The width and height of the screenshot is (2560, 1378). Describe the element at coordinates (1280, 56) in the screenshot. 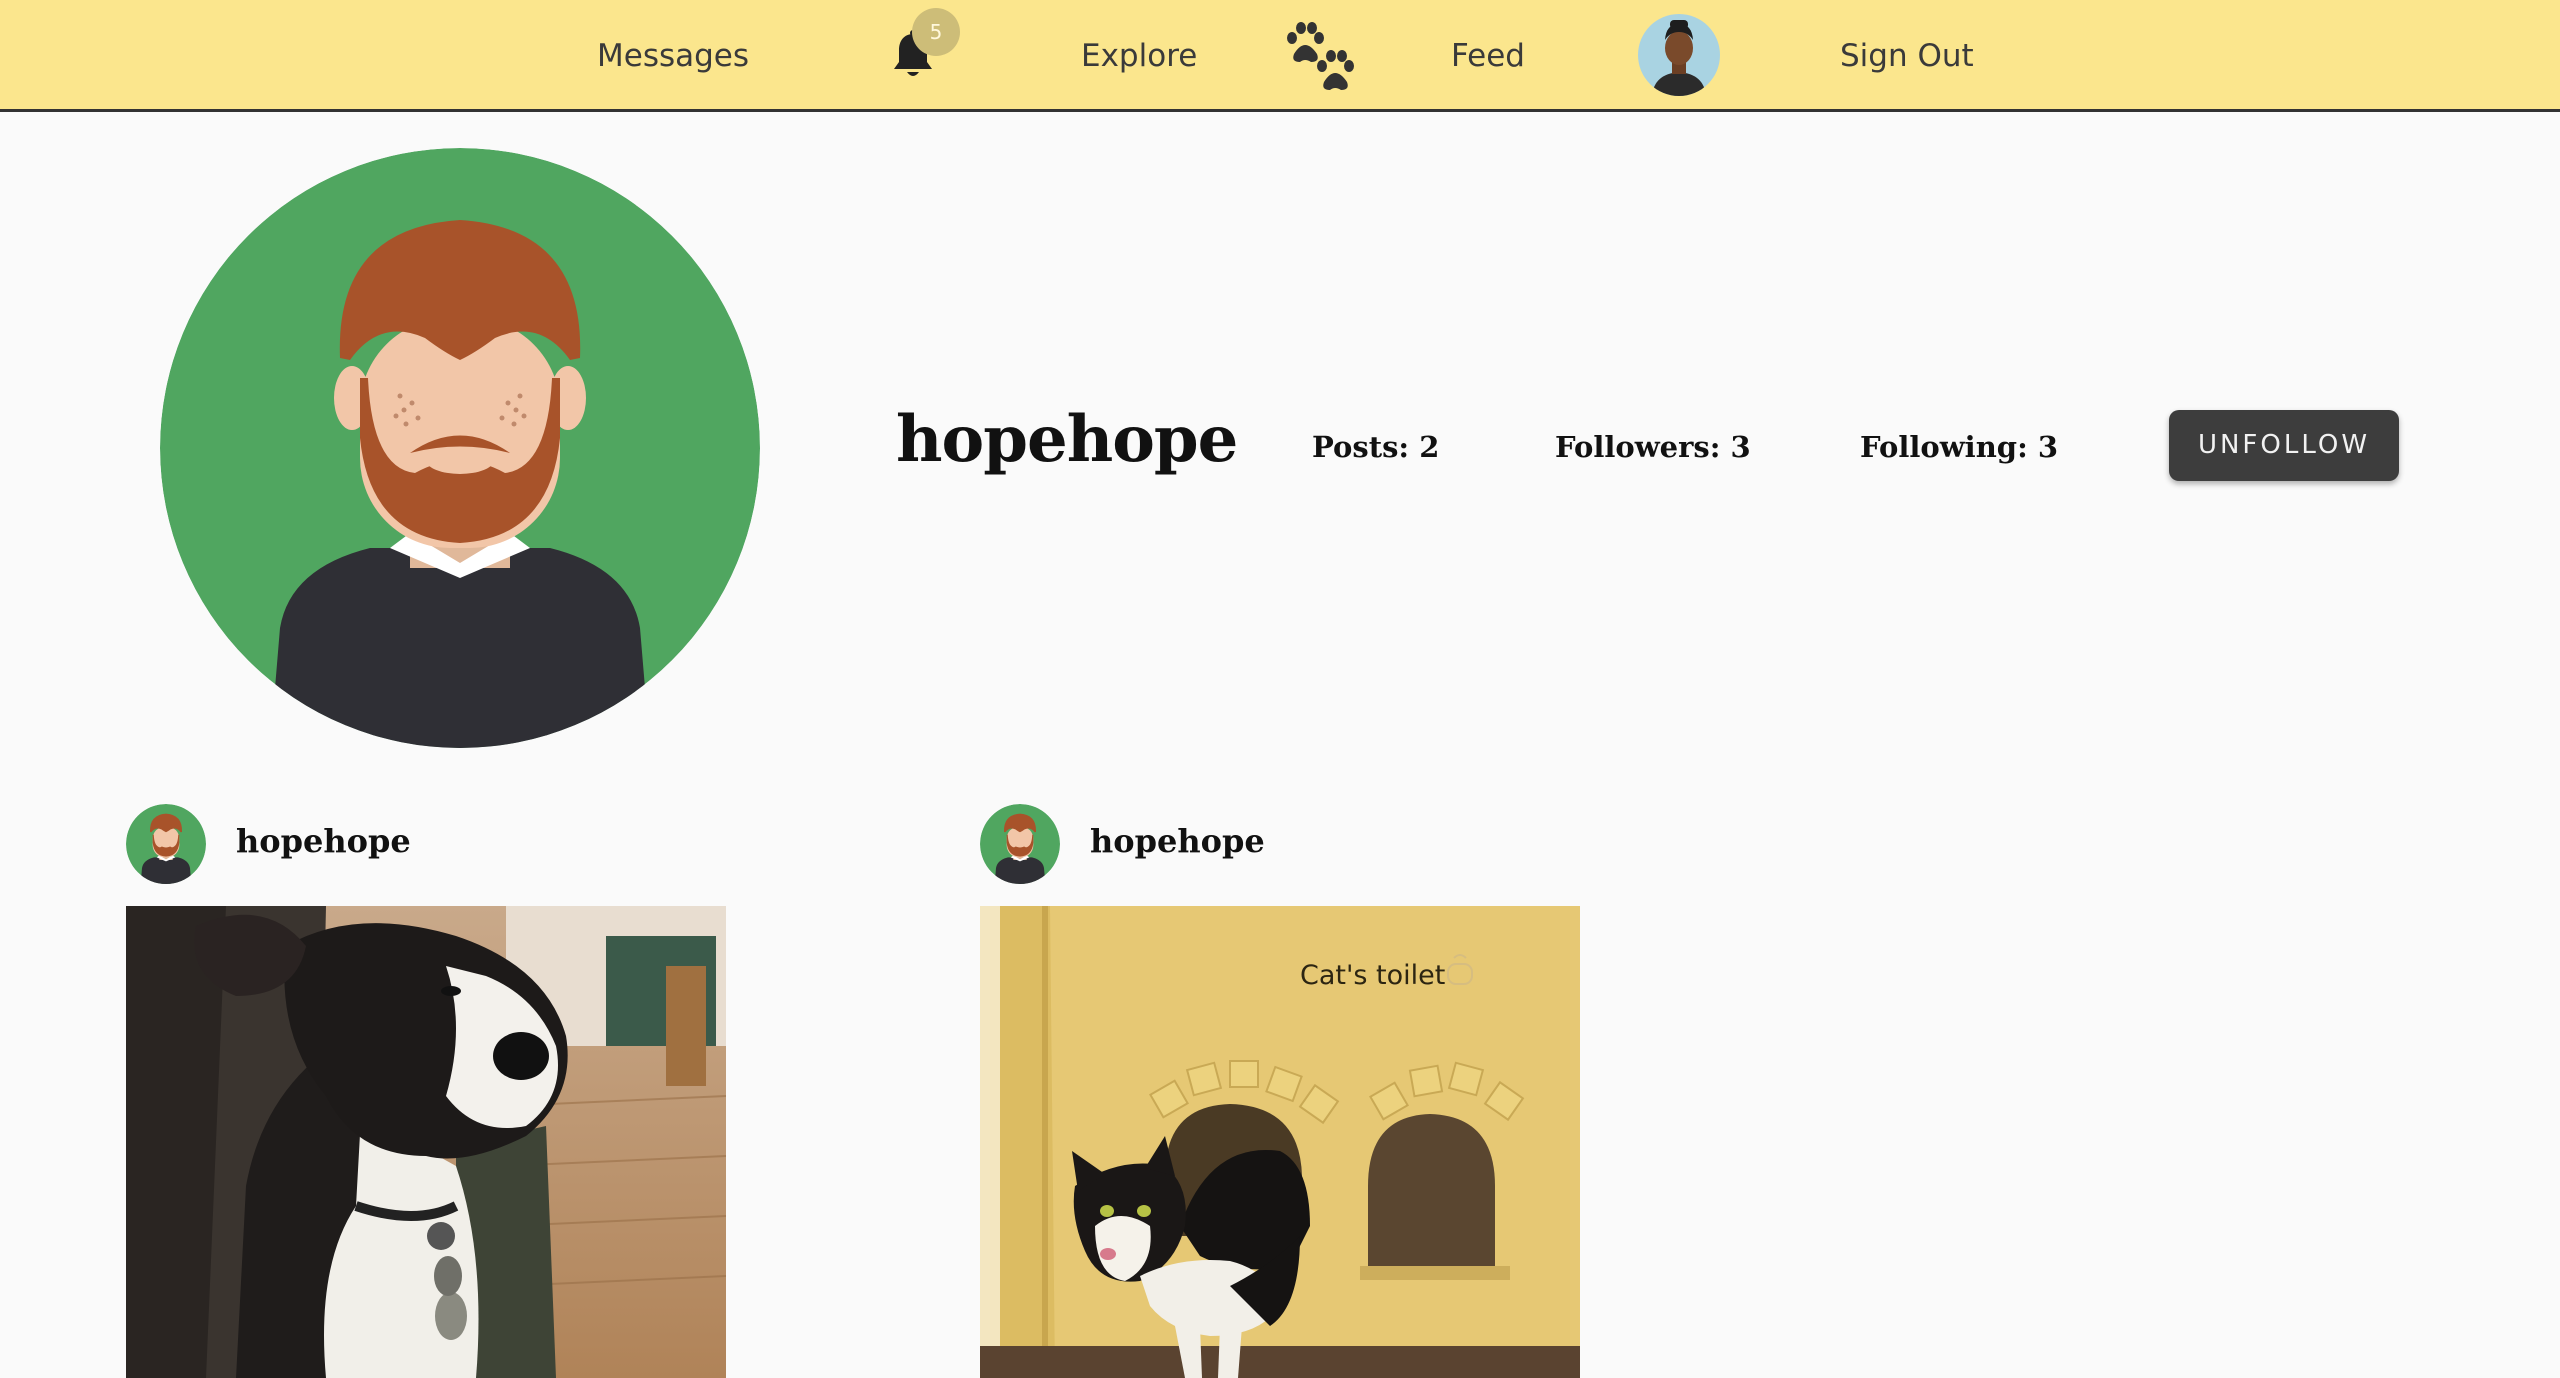

I see `top-nav: Messages 5 Explore Feed Sign Out` at that location.